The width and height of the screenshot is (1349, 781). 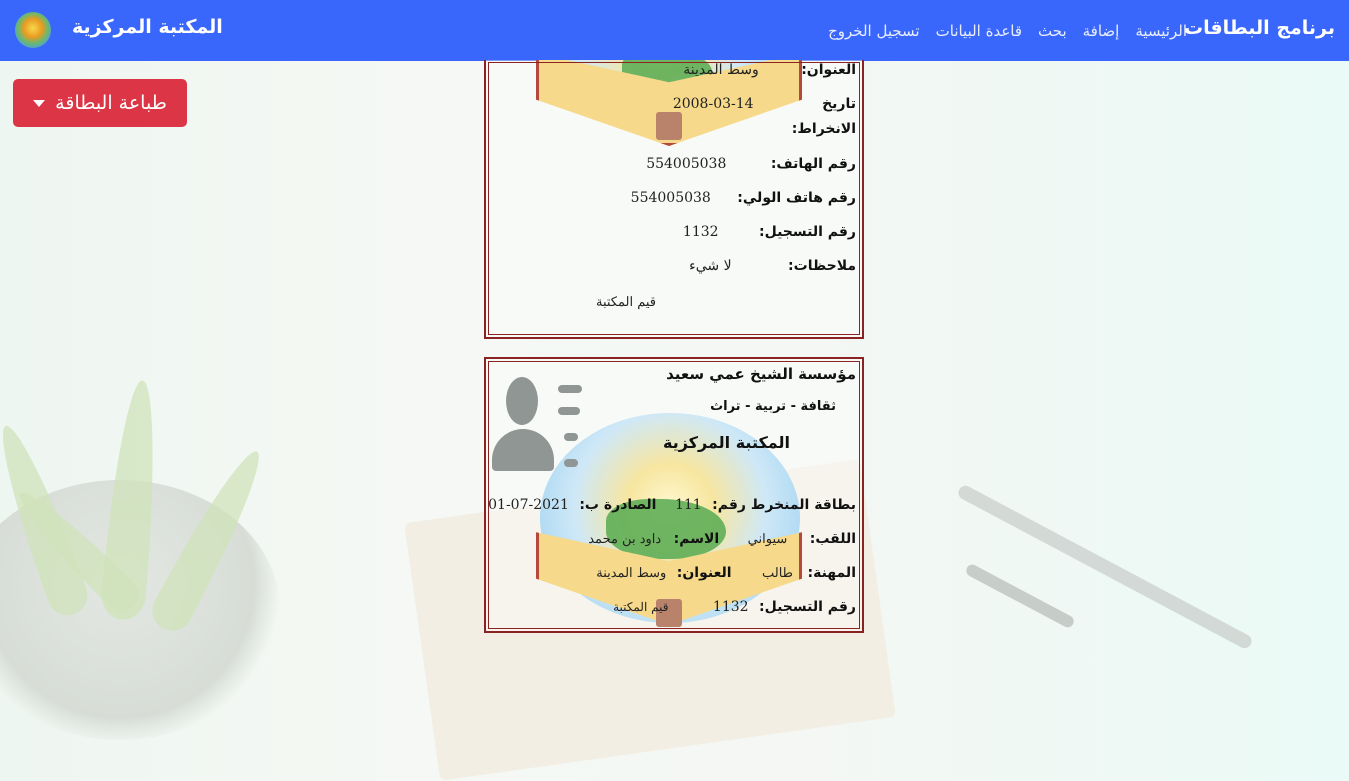 I want to click on card2-registration-row: رقم التسجيل: 1132 قيم المكتبة, so click(x=734, y=607).